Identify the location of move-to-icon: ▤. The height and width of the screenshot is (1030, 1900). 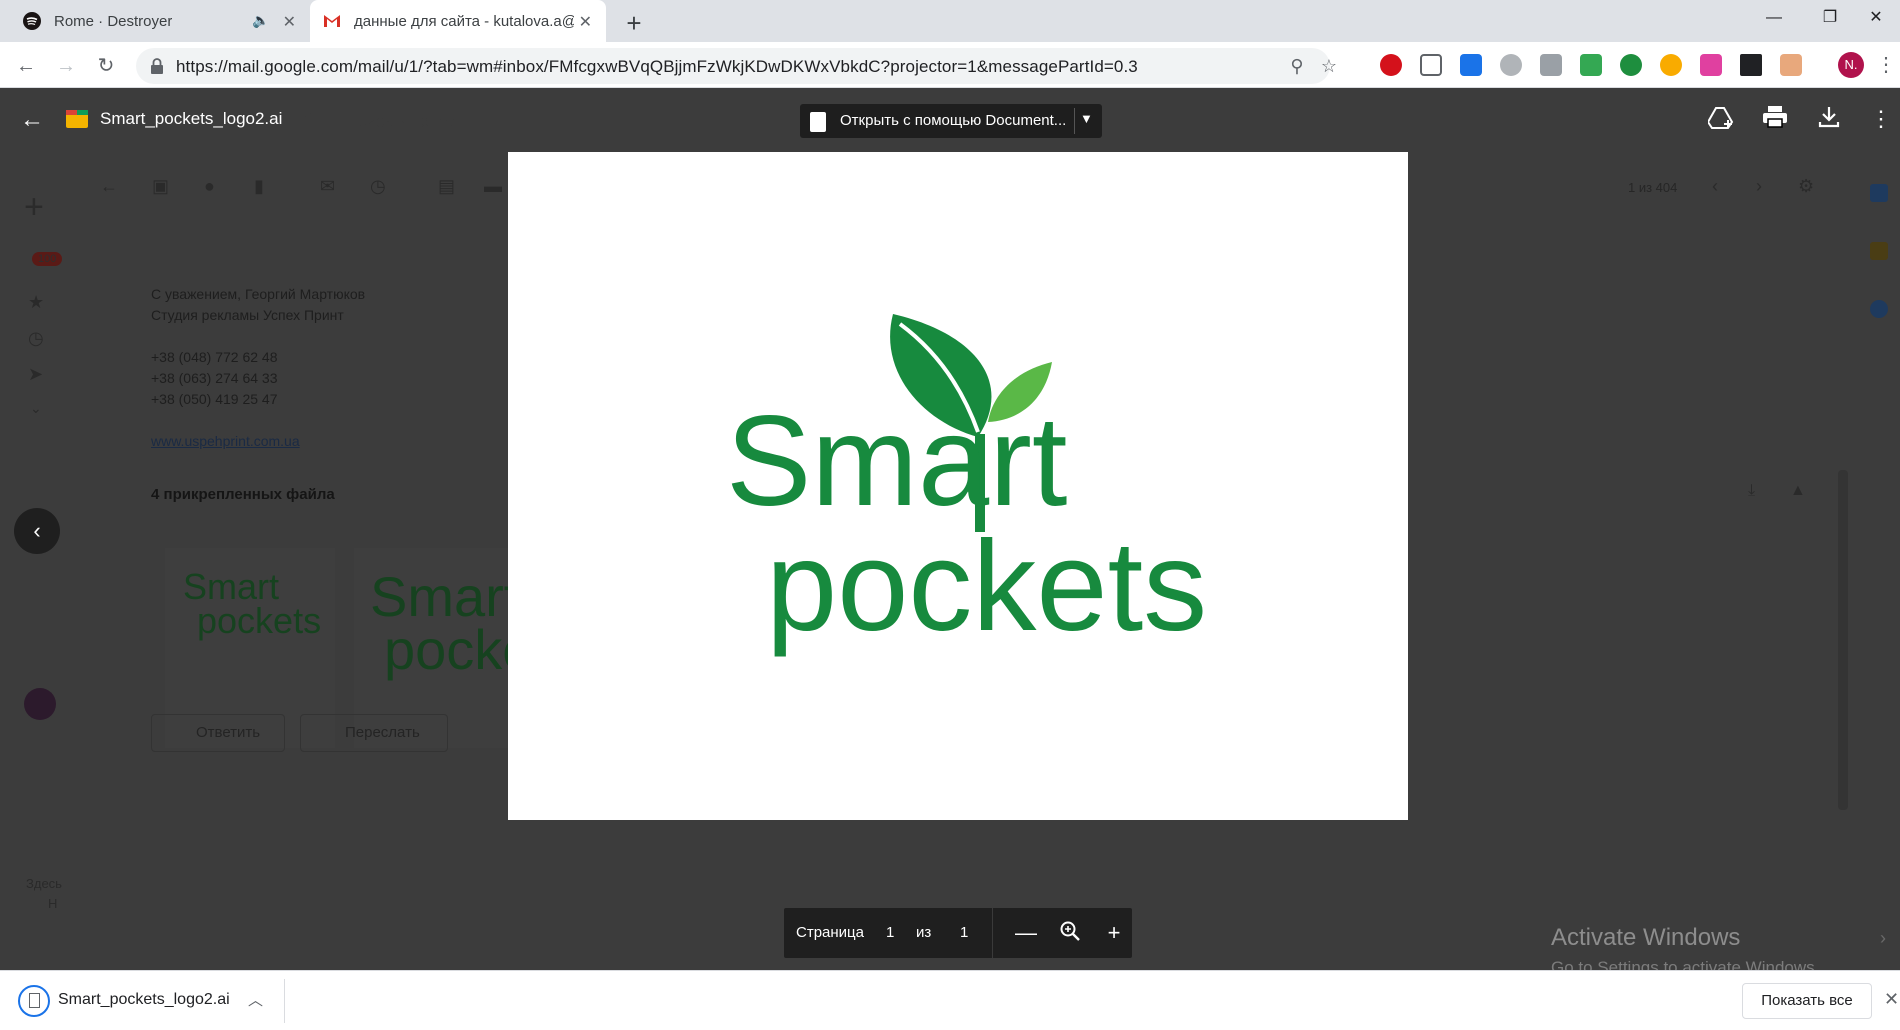
(447, 186).